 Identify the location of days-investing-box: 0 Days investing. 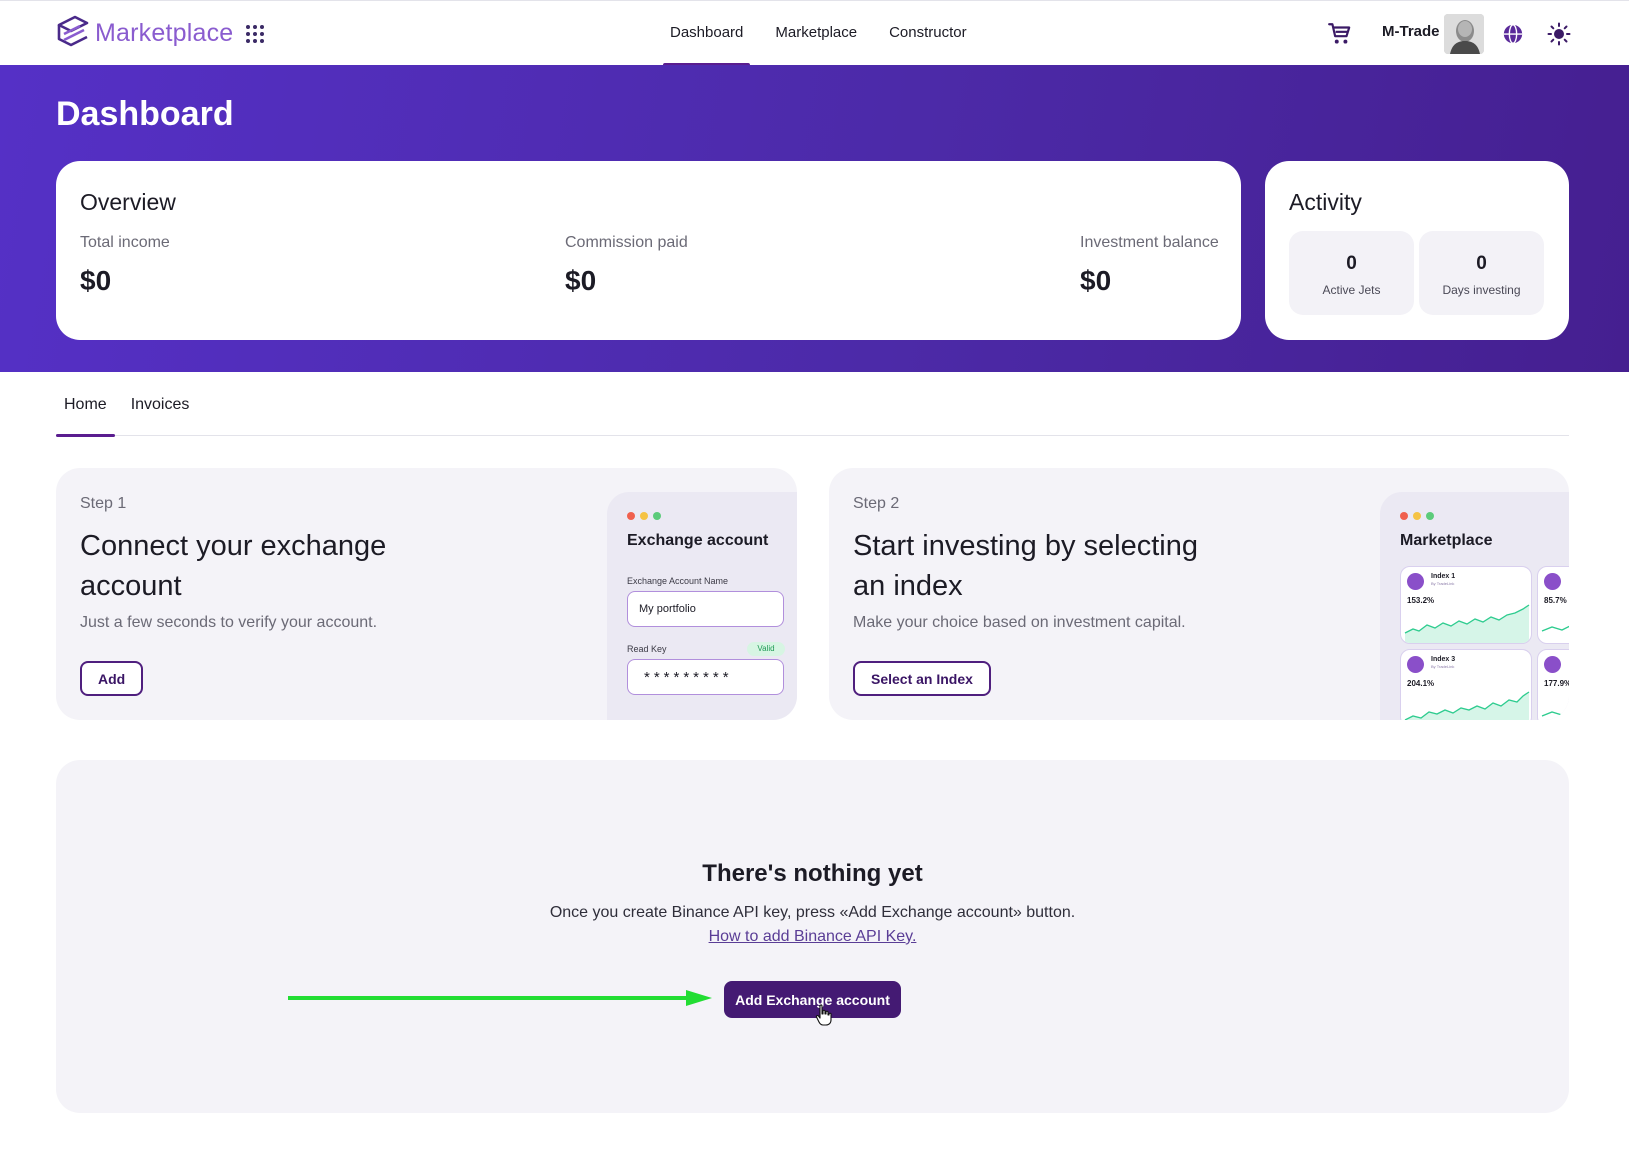
(1481, 273).